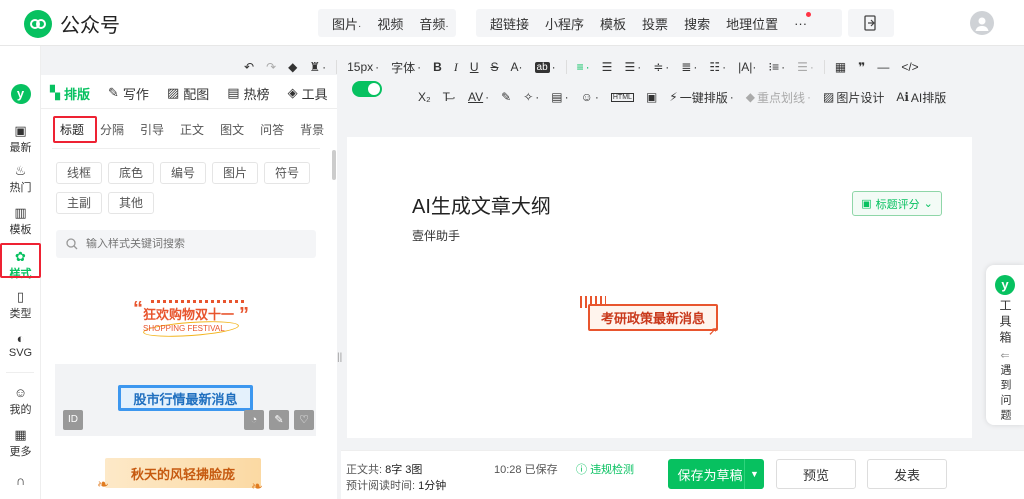 Image resolution: width=1024 pixels, height=499 pixels. I want to click on rail-item-type: ▯ 类型, so click(20, 305).